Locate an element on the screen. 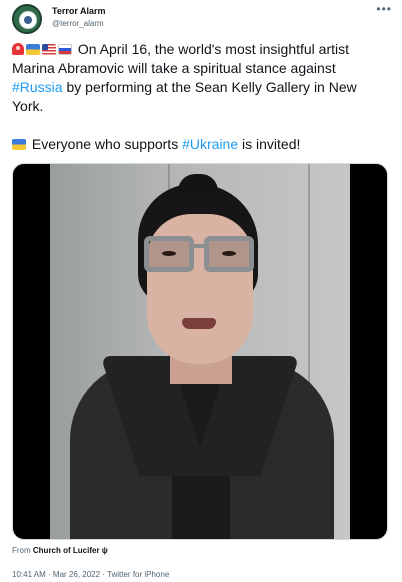  hashtag-ukraine-link: #Ukraine is located at coordinates (210, 144).